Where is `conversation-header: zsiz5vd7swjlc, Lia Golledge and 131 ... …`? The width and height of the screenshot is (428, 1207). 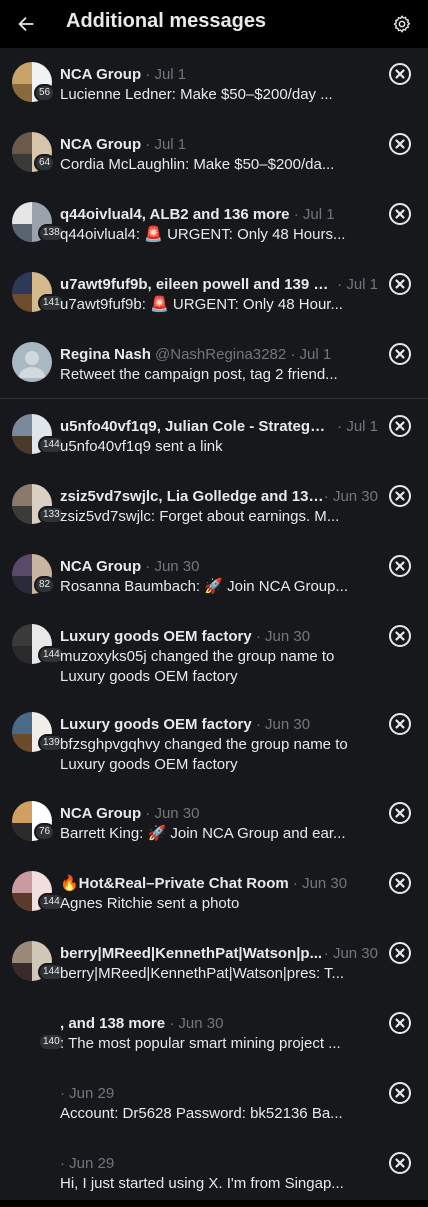 conversation-header: zsiz5vd7swjlc, Lia Golledge and 131 ... … is located at coordinates (219, 497).